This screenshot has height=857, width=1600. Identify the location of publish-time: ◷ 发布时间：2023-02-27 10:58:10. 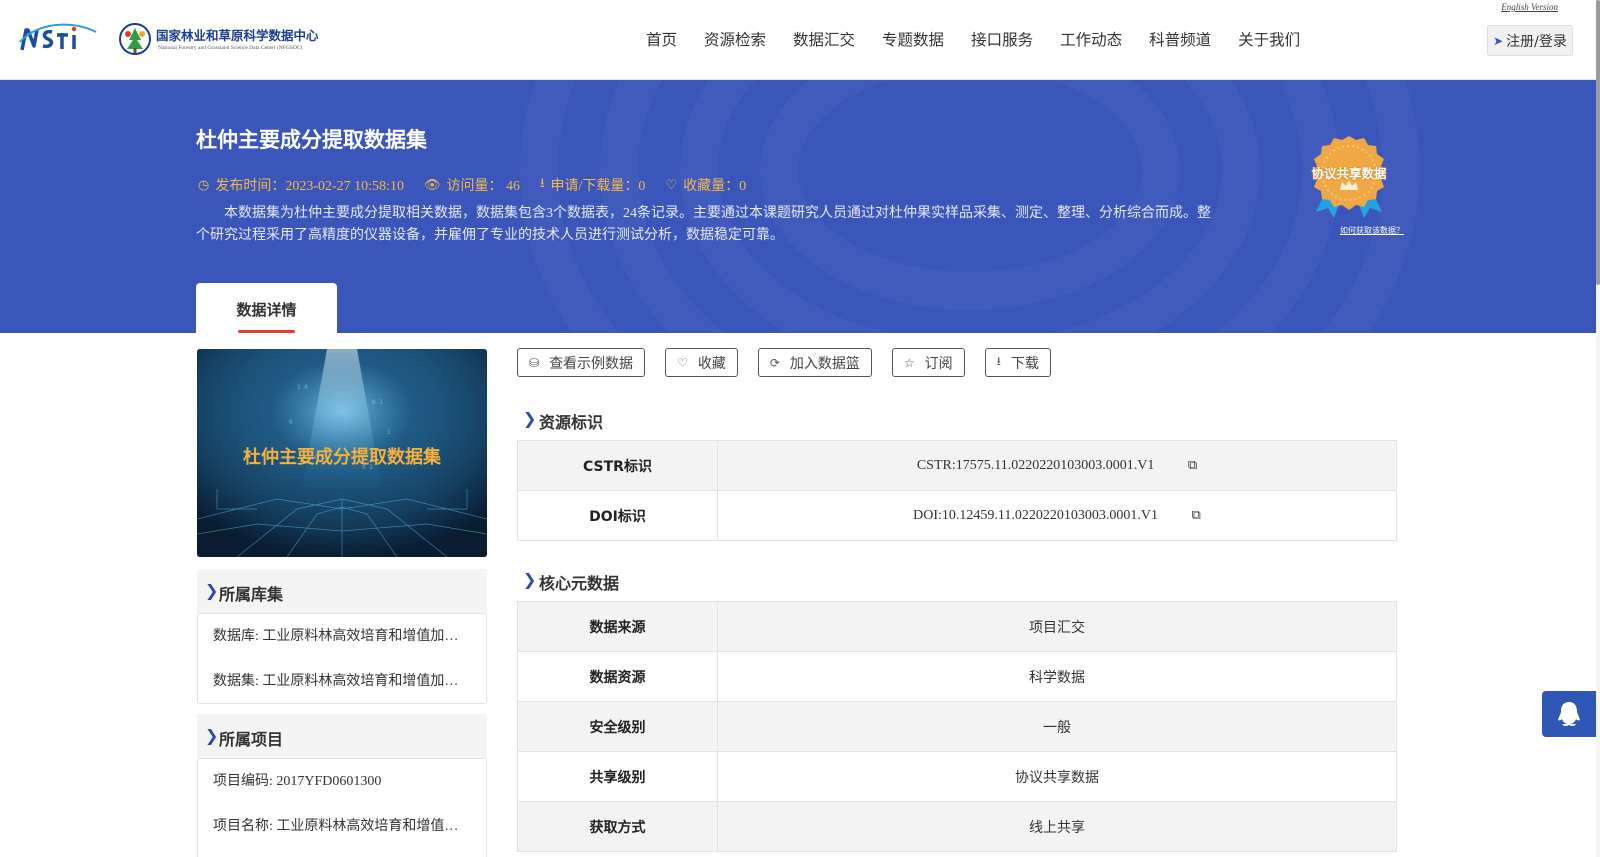
(301, 185).